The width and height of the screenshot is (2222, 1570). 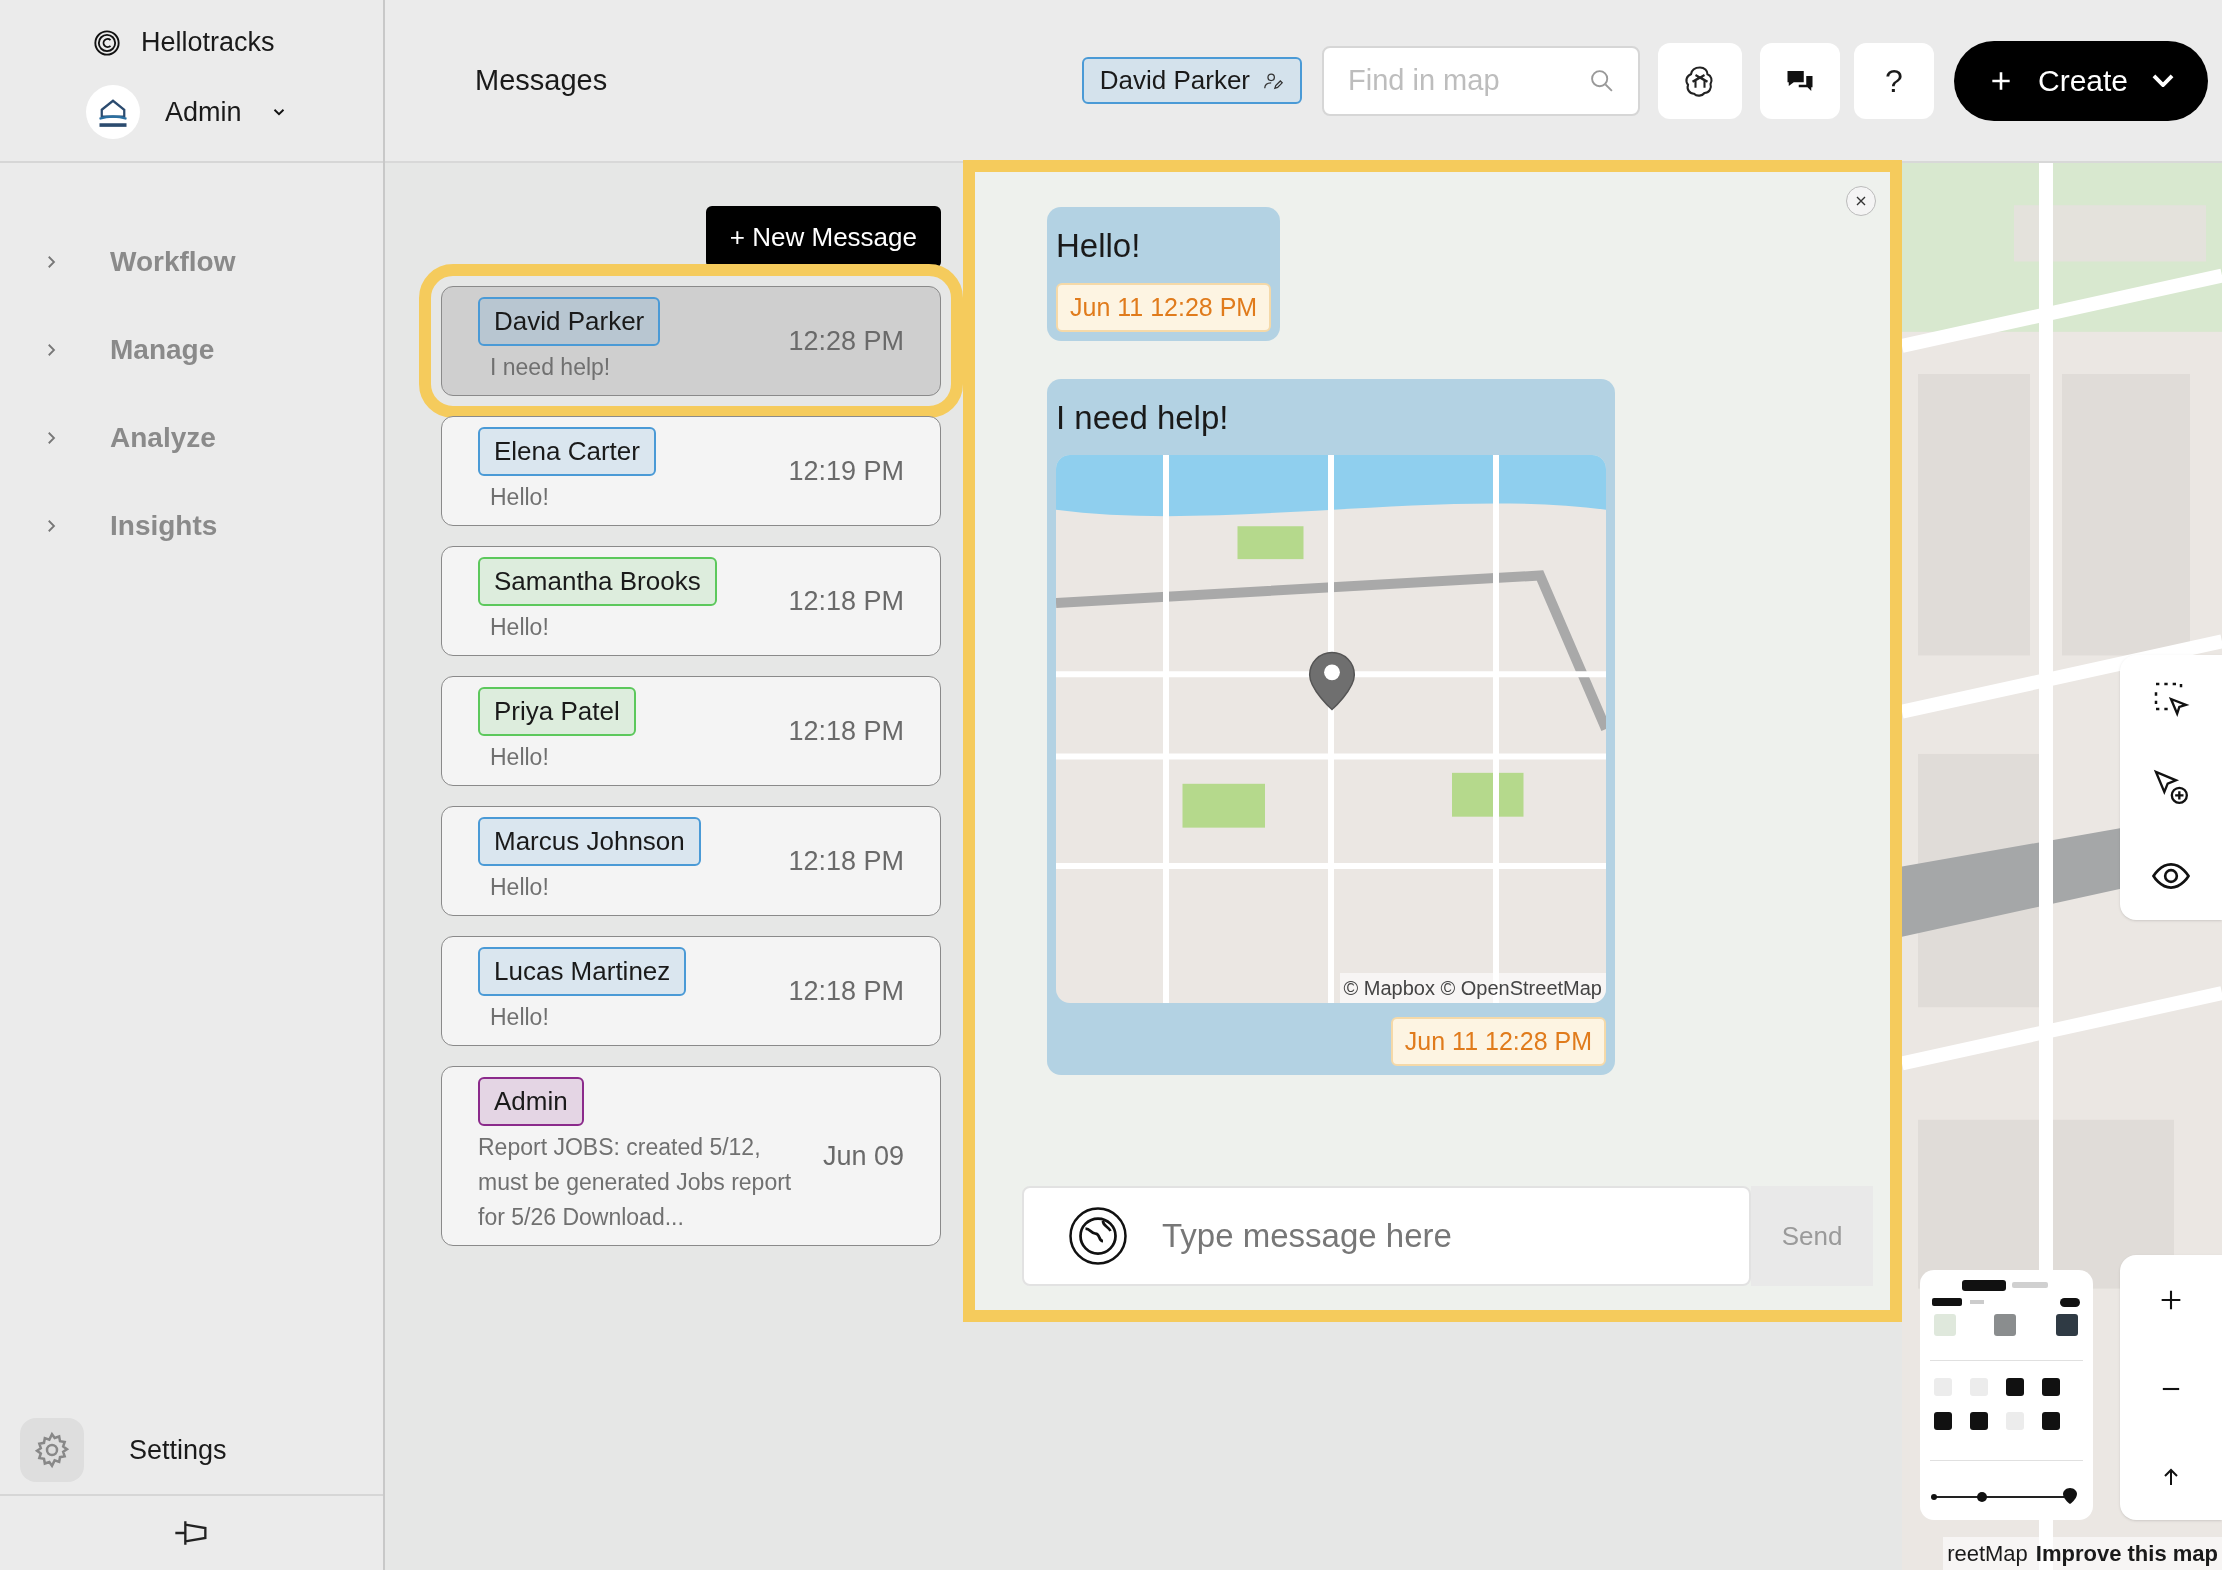 What do you see at coordinates (2126, 1553) in the screenshot?
I see `improve-map-link: Improve this map` at bounding box center [2126, 1553].